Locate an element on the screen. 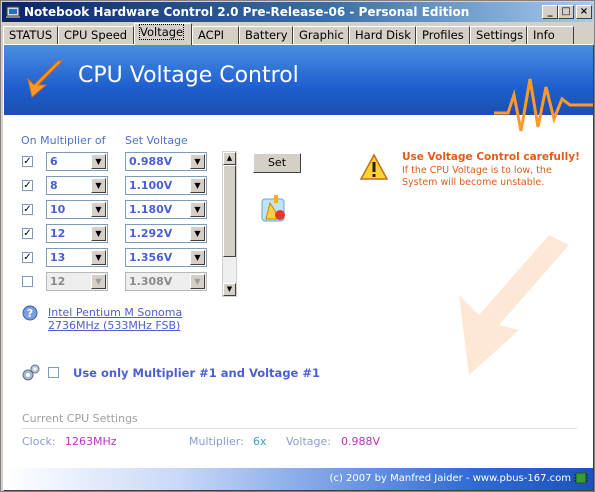 The height and width of the screenshot is (492, 595). voltage-select: 1.292V ▼ is located at coordinates (166, 233).